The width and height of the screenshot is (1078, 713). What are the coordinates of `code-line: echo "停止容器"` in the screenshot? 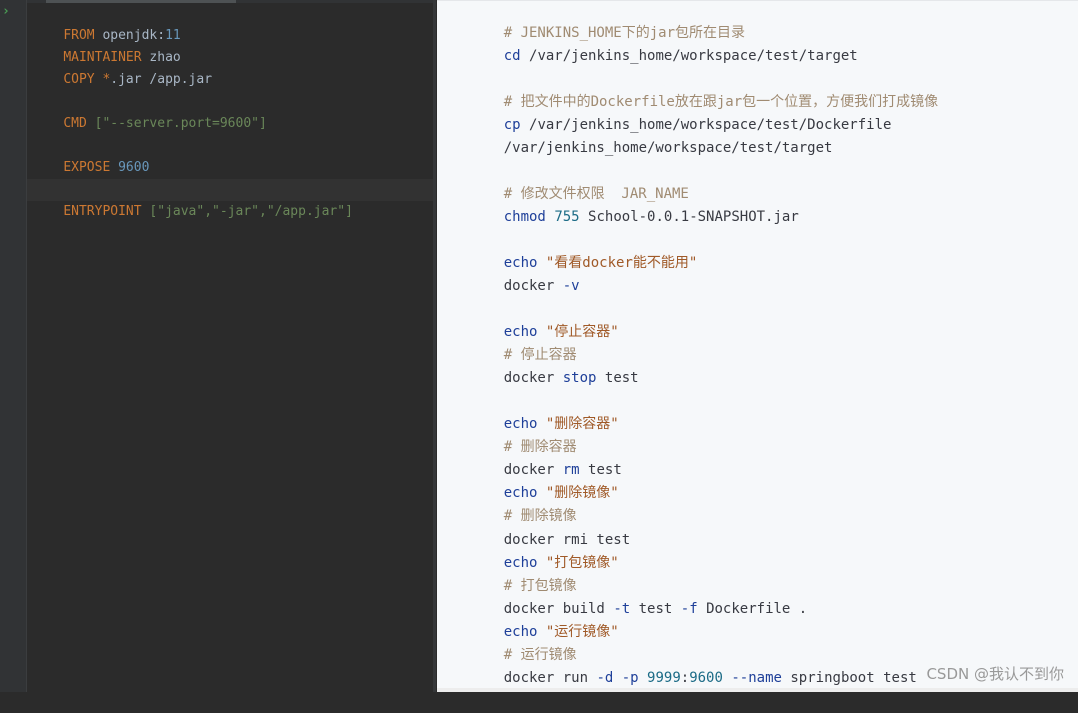 It's located at (561, 332).